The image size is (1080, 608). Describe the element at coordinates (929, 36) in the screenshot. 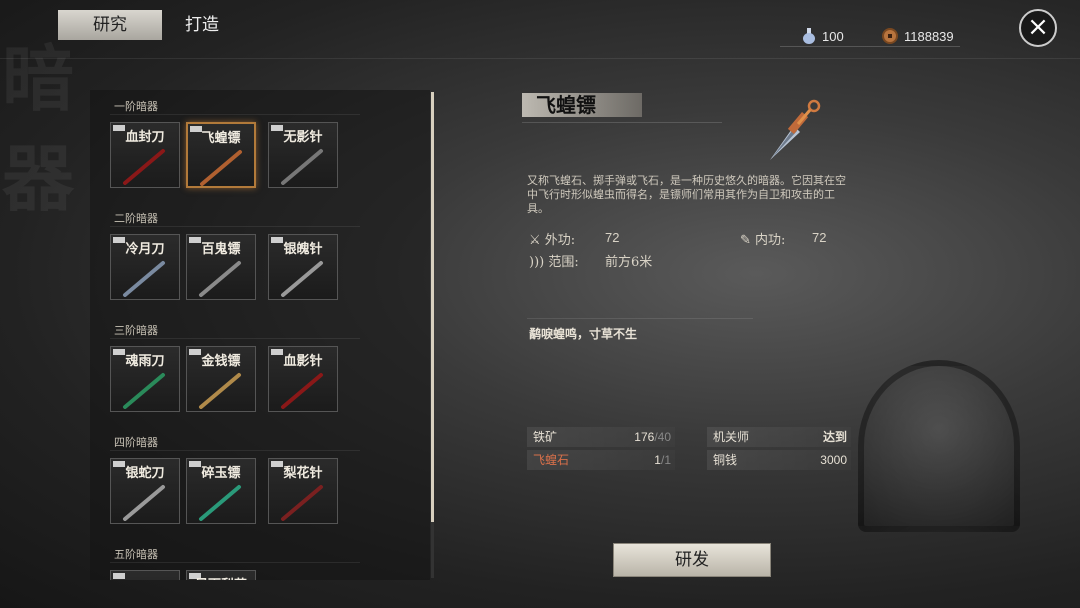

I see `coin-count: 1188839` at that location.